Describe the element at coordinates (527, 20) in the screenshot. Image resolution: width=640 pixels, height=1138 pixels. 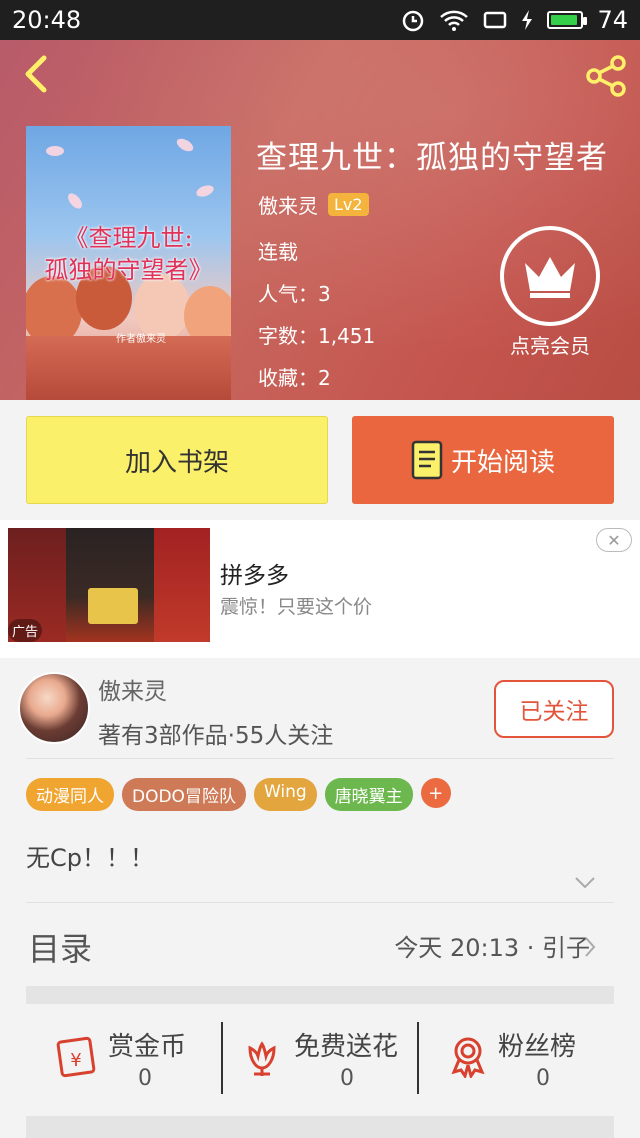
I see `charging-icon` at that location.